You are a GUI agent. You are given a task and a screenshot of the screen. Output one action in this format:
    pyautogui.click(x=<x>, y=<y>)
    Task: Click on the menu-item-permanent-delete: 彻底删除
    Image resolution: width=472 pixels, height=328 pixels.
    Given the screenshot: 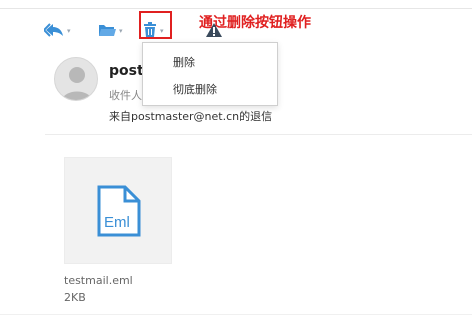 What is the action you would take?
    pyautogui.click(x=195, y=89)
    